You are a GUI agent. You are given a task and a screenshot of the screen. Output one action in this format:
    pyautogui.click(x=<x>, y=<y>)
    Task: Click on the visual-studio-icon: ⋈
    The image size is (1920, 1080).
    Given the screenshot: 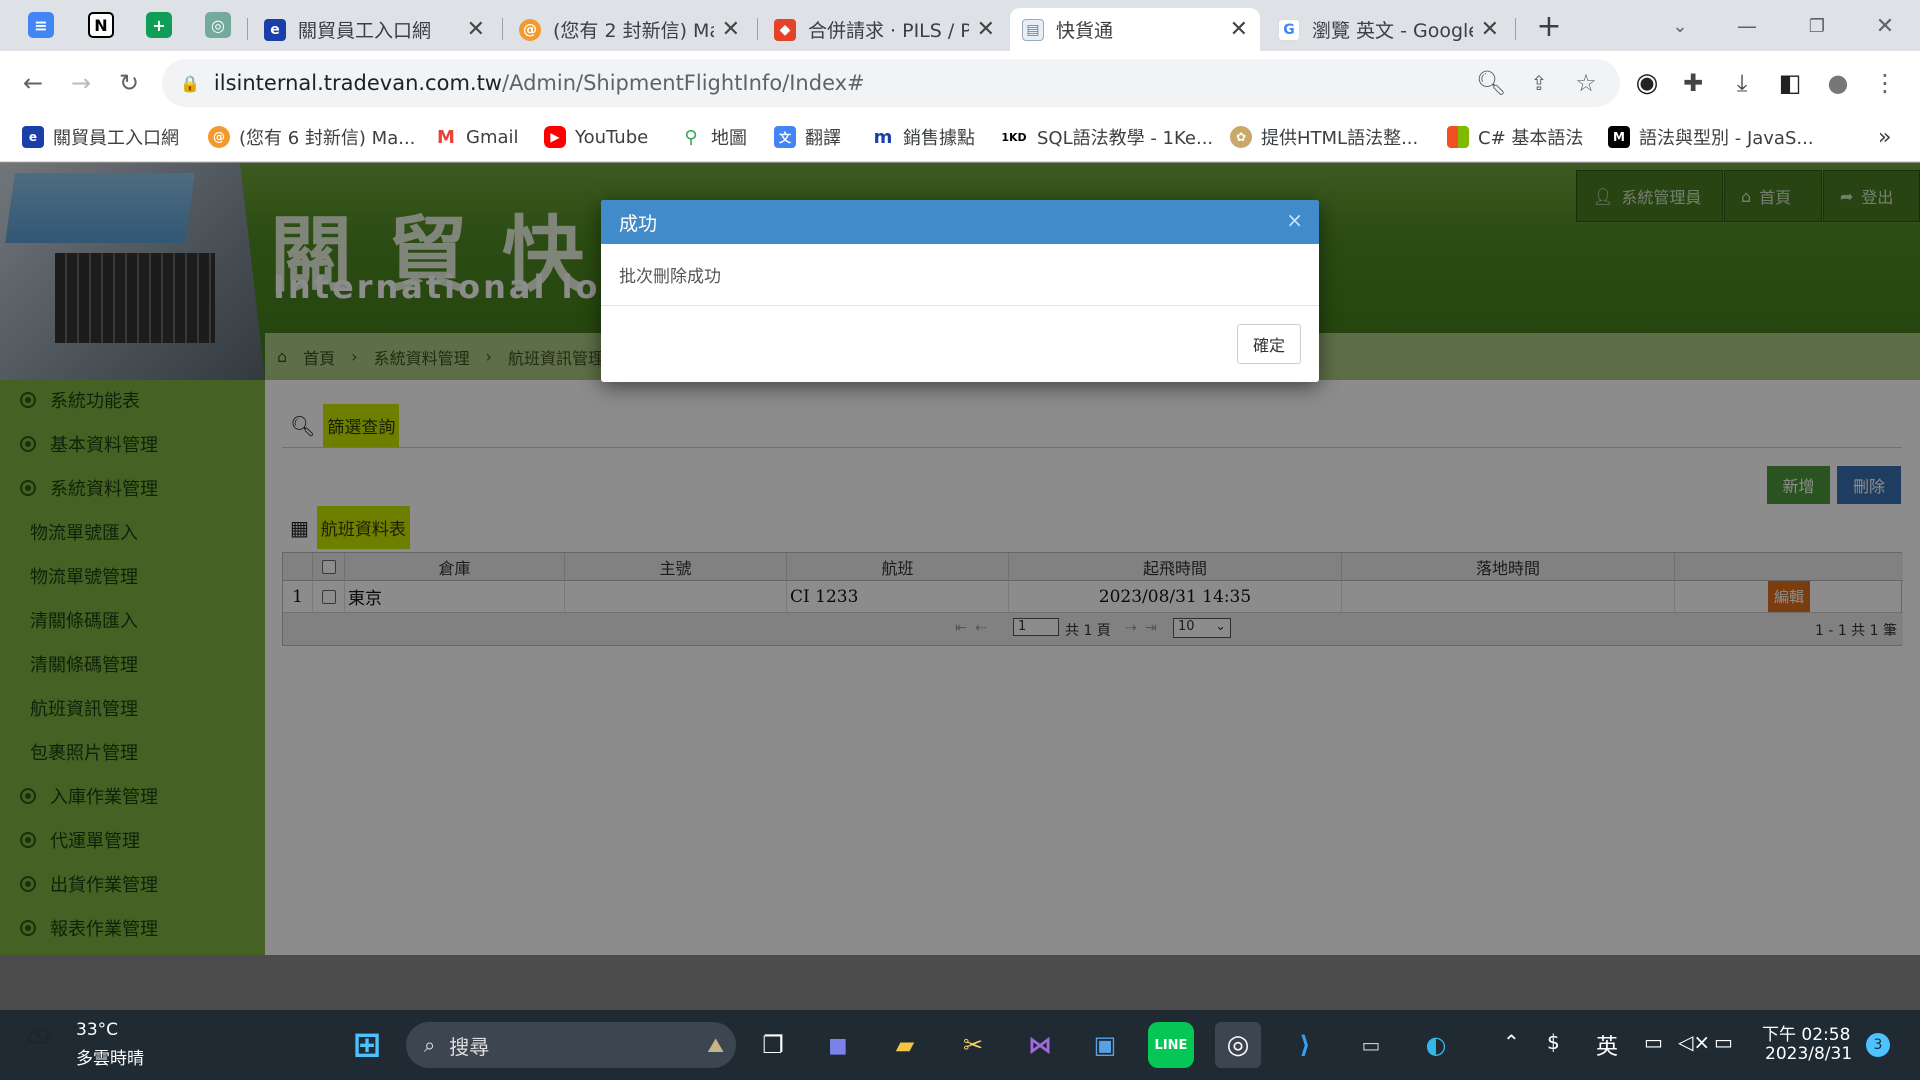 What is the action you would take?
    pyautogui.click(x=1040, y=1045)
    